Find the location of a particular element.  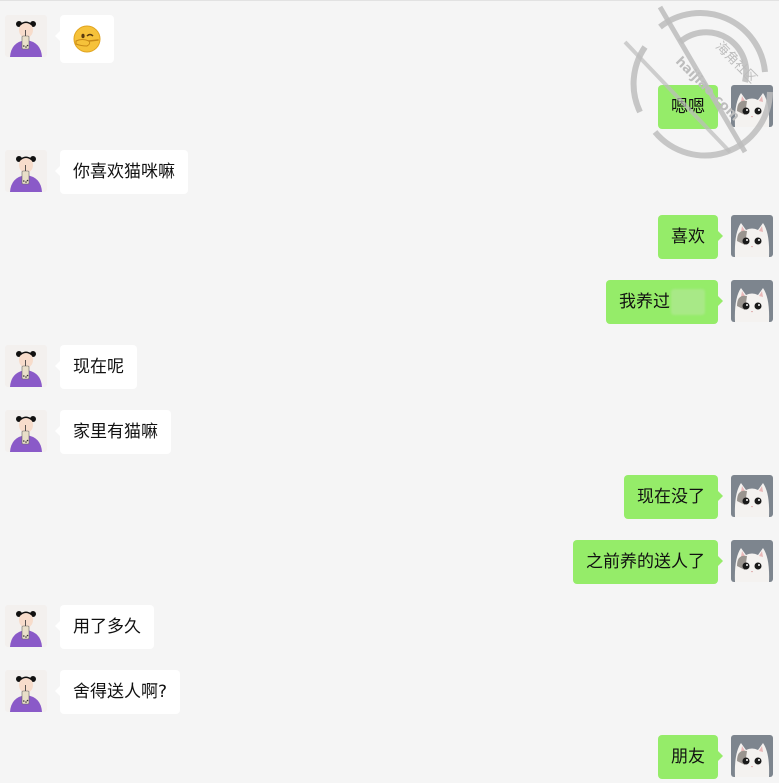

message-row-outgoing: 我养过 is located at coordinates (389, 302).